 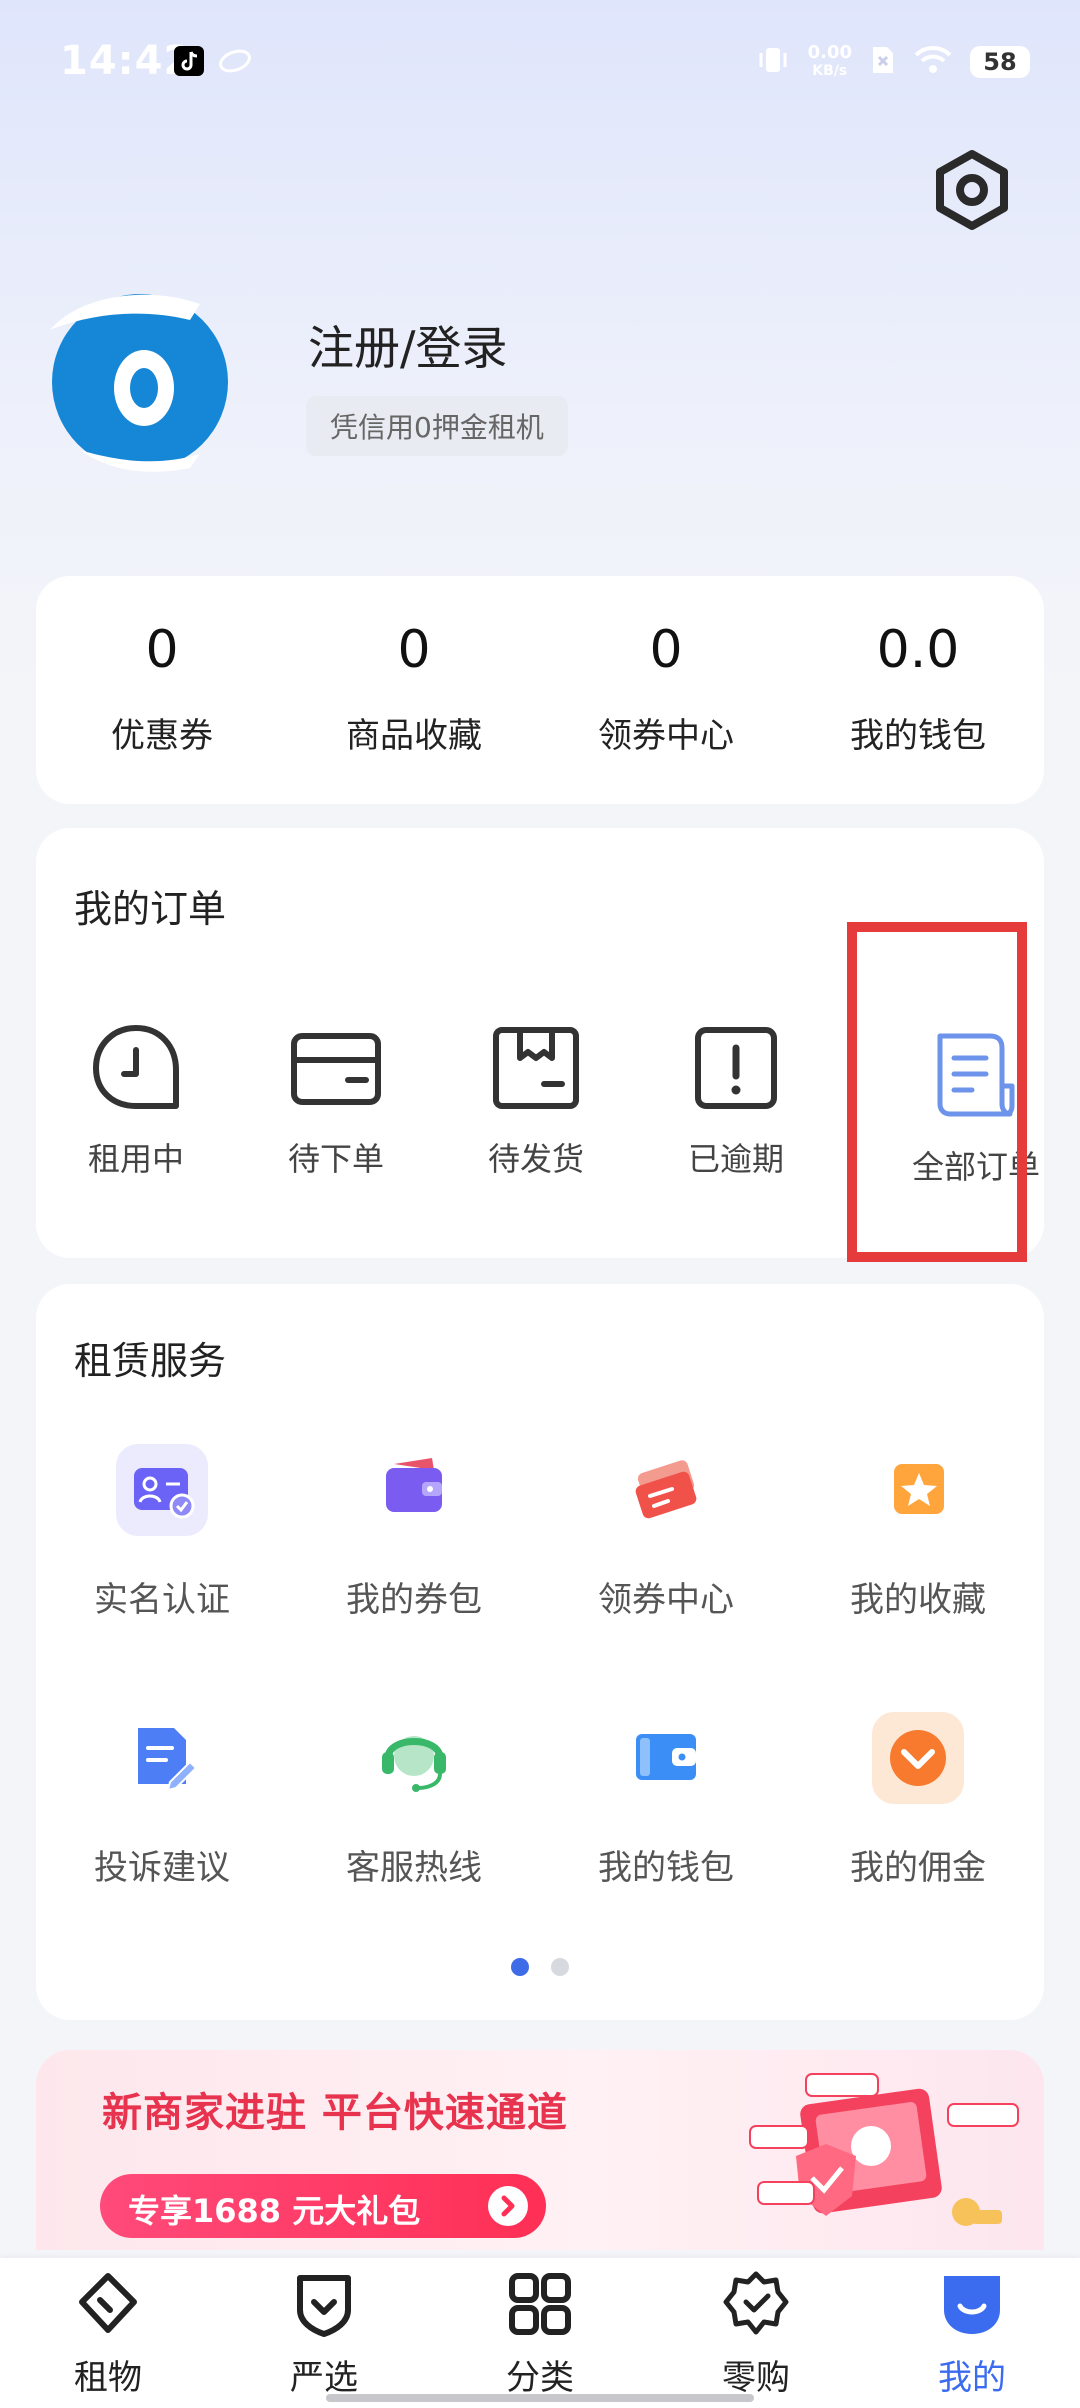 I want to click on edit-document-icon, so click(x=162, y=1758).